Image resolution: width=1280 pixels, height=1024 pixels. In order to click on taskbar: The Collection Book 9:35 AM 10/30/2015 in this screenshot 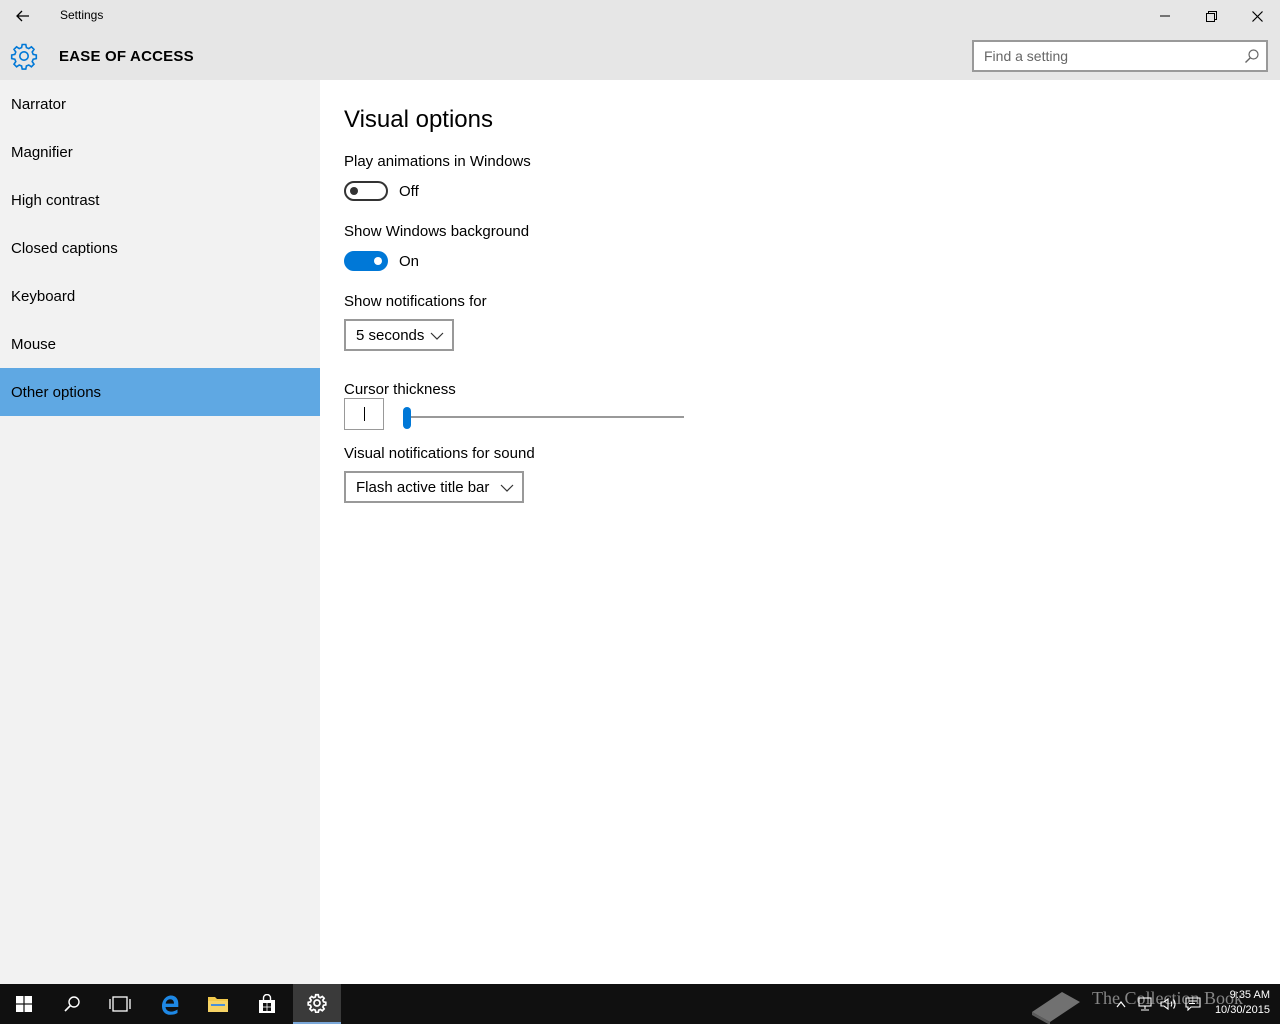, I will do `click(640, 1004)`.